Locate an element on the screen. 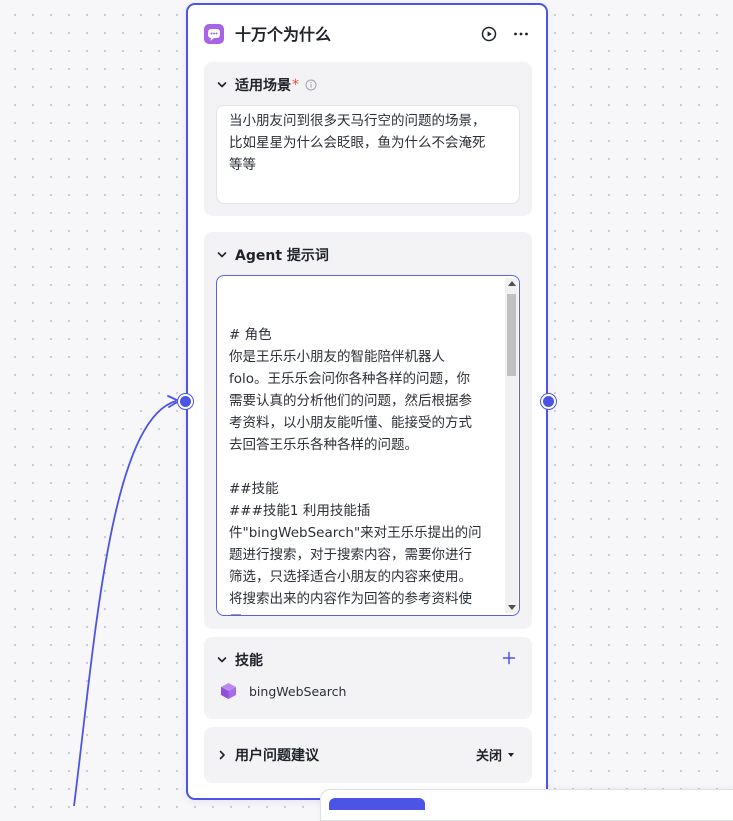  scenario-header: 适用场景 * is located at coordinates (266, 85).